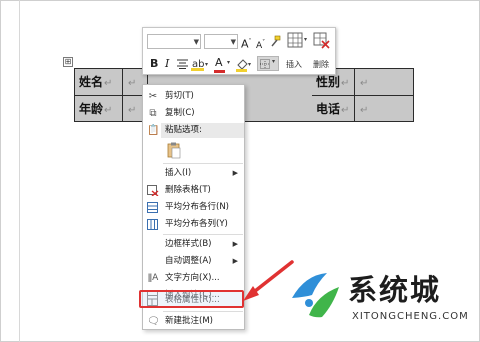 The width and height of the screenshot is (480, 342). I want to click on watermark-url: XITONGCHENG.COM, so click(410, 316).